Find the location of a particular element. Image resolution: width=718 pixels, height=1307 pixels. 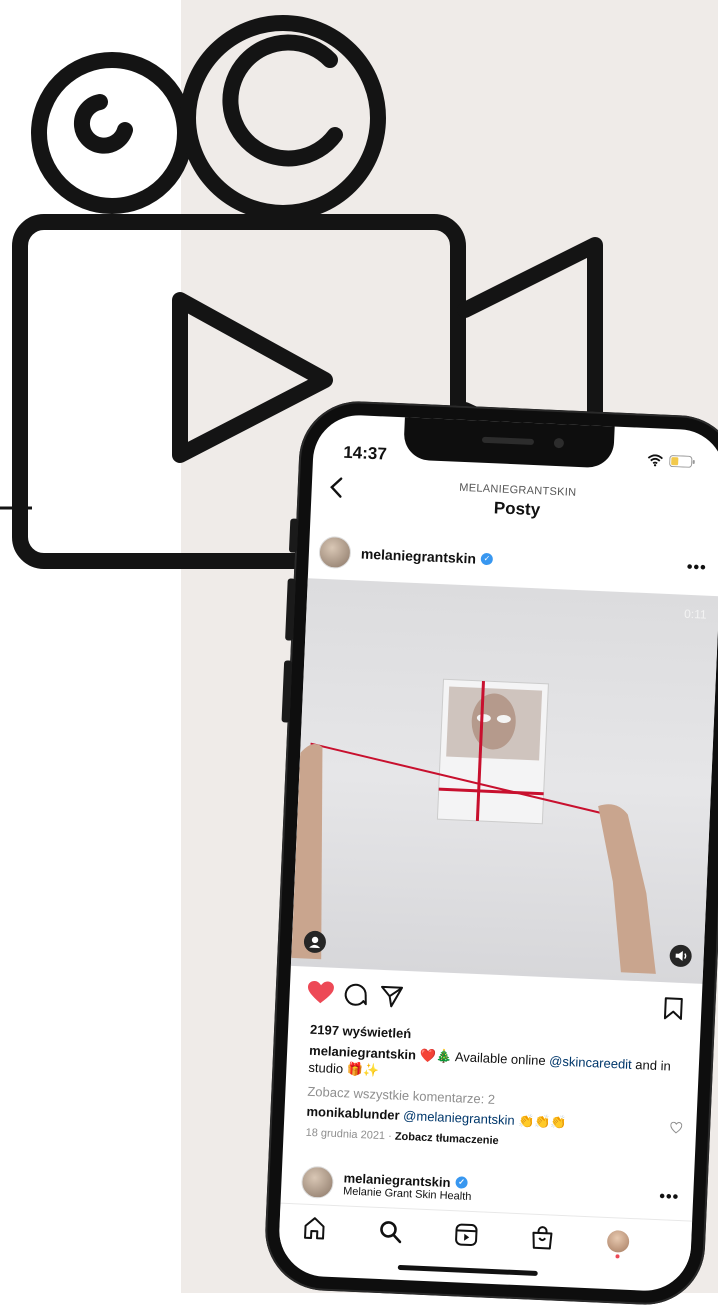

heart-icon is located at coordinates (320, 993).